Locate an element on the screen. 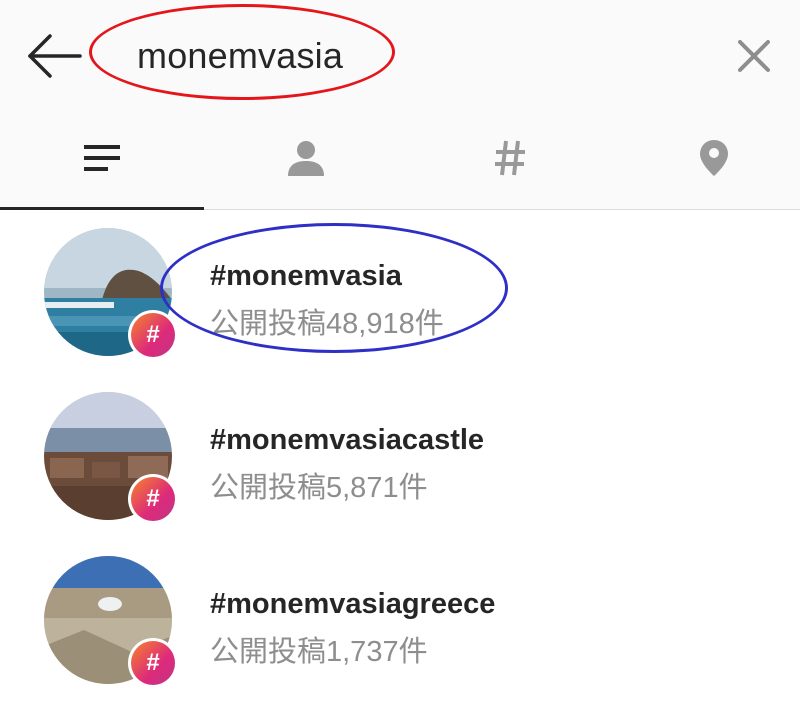 The height and width of the screenshot is (702, 800). post-count: 公開投稿1,737件 is located at coordinates (319, 652).